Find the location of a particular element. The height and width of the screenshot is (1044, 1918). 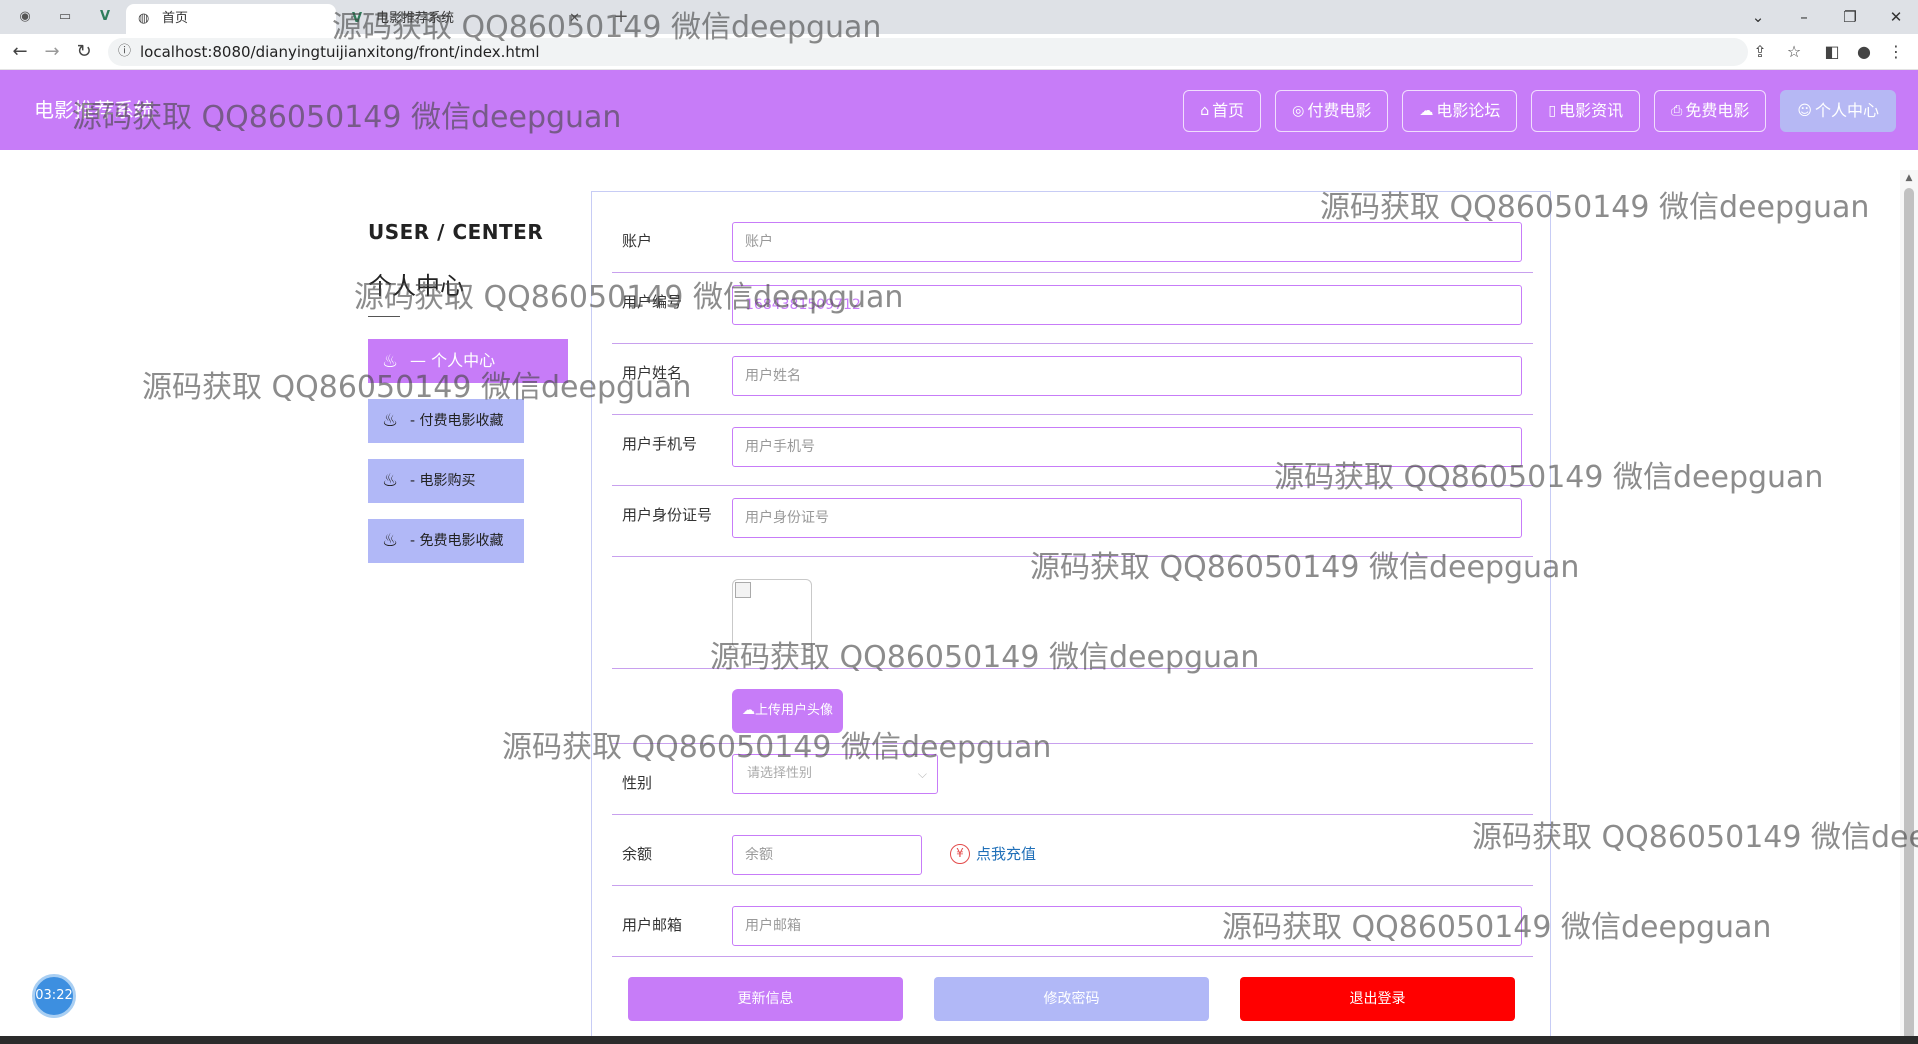

tab-search-icon: ⌄ is located at coordinates (1758, 17).